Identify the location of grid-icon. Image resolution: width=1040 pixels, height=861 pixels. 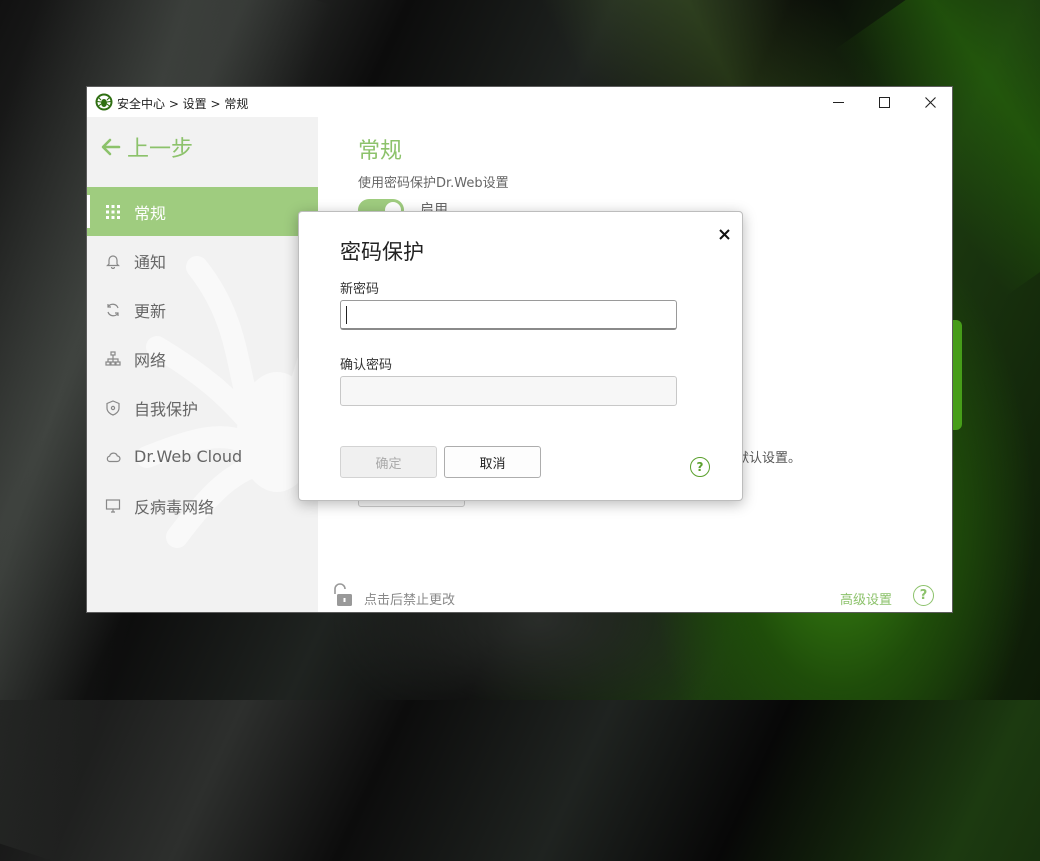
(113, 212).